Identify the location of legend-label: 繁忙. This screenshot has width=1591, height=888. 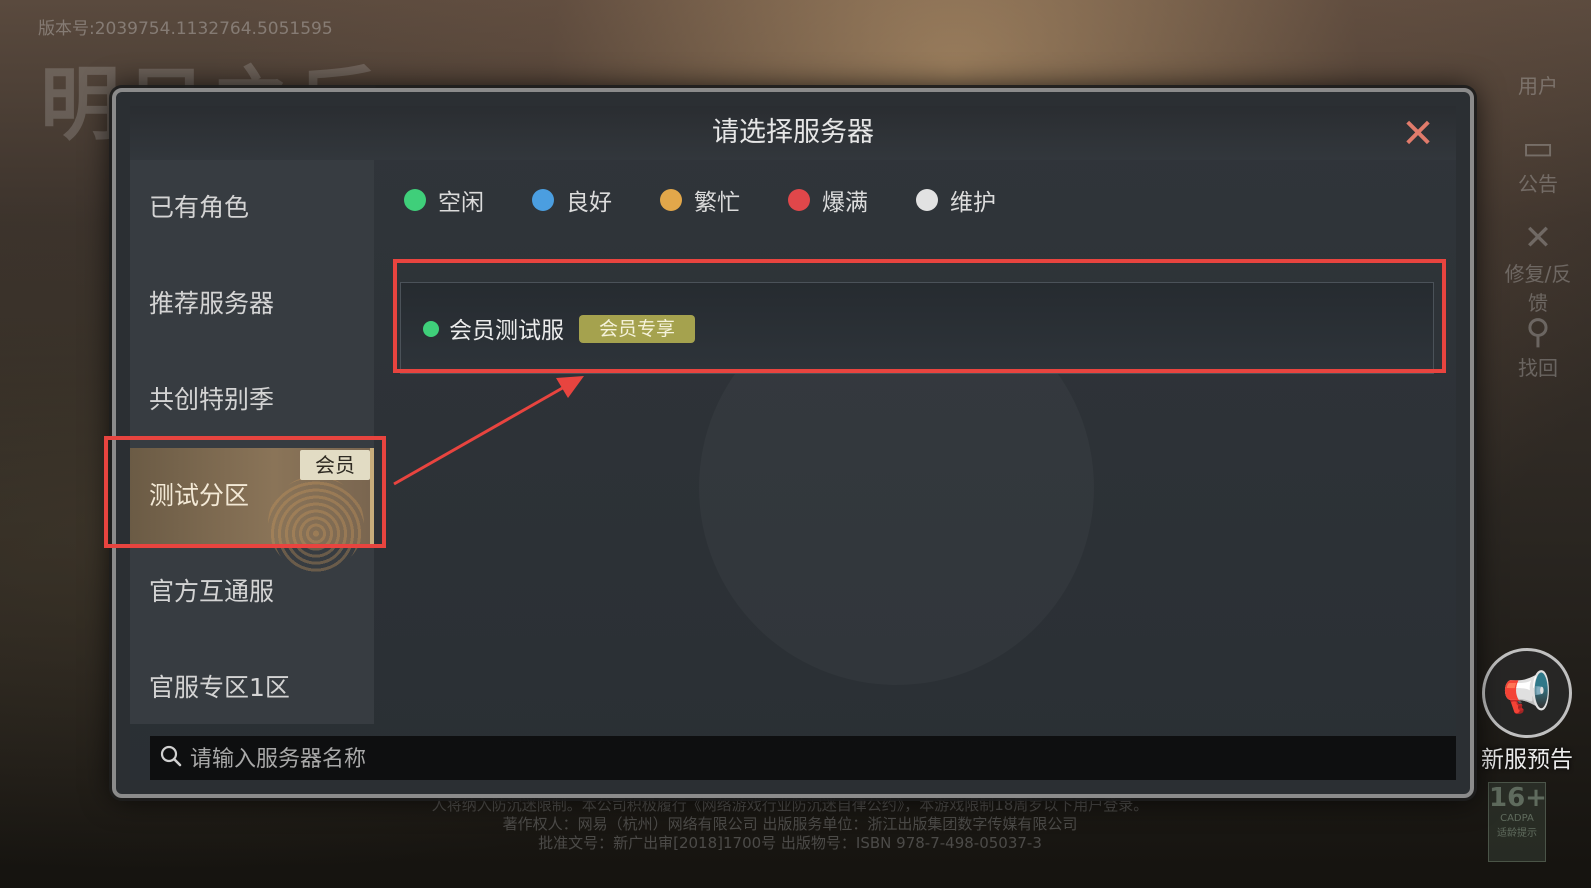
(717, 203).